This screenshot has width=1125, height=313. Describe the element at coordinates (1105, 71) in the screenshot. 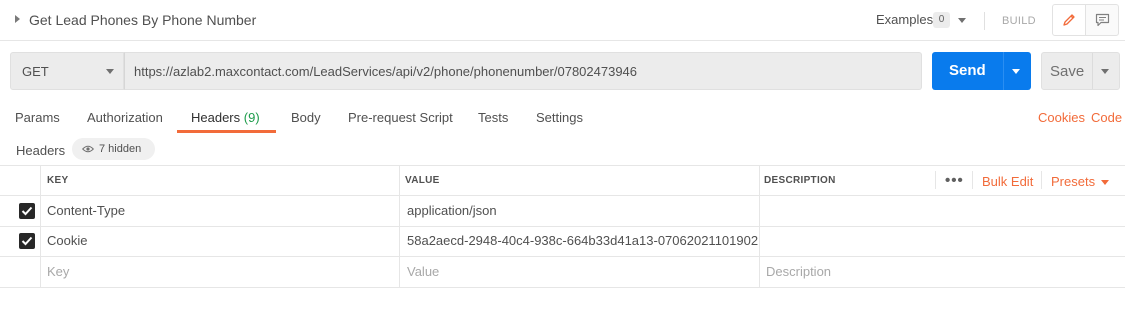

I see `save-options-caret-icon` at that location.